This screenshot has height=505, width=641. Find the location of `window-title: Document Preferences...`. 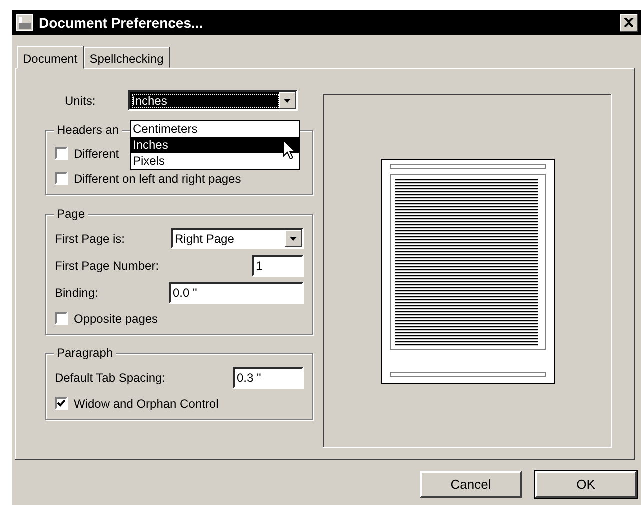

window-title: Document Preferences... is located at coordinates (121, 22).